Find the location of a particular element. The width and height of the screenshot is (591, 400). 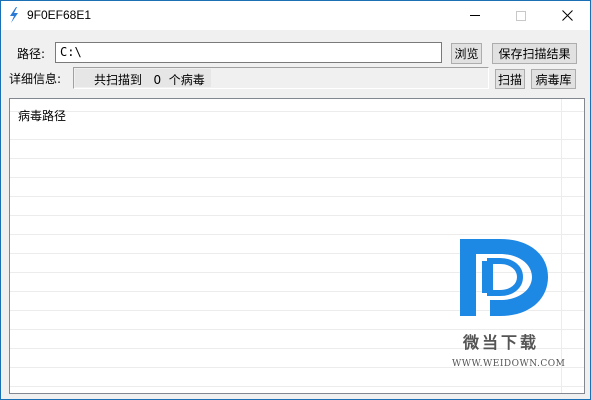

save-results-button: 保存扫描结果 is located at coordinates (534, 53).